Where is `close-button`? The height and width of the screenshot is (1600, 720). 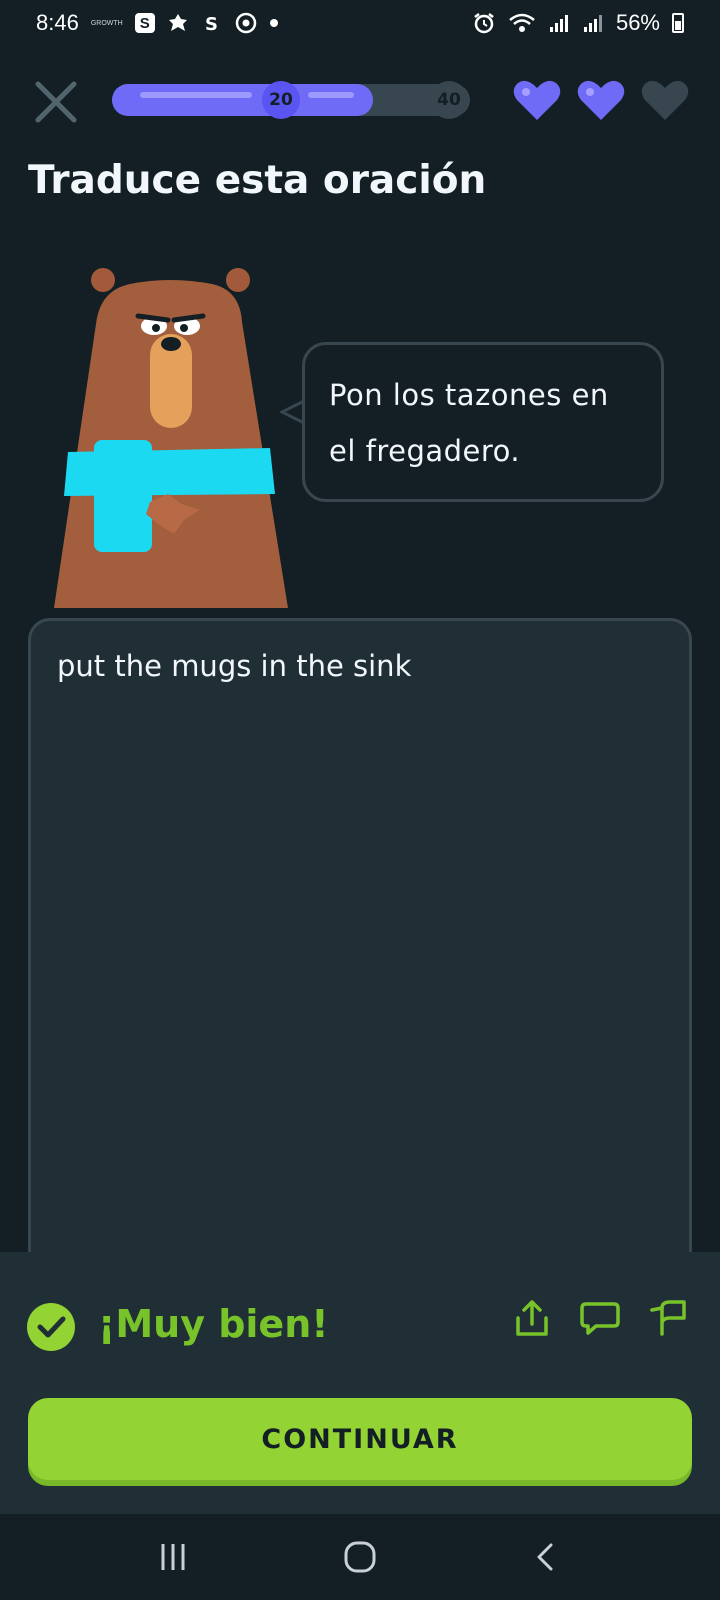
close-button is located at coordinates (56, 102).